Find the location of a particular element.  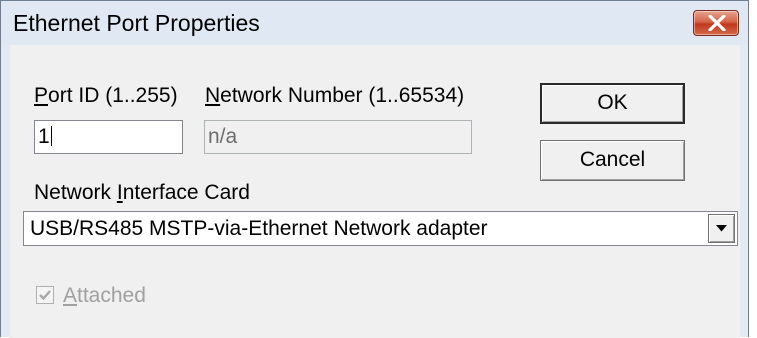

cancel-button: Cancel is located at coordinates (612, 160).